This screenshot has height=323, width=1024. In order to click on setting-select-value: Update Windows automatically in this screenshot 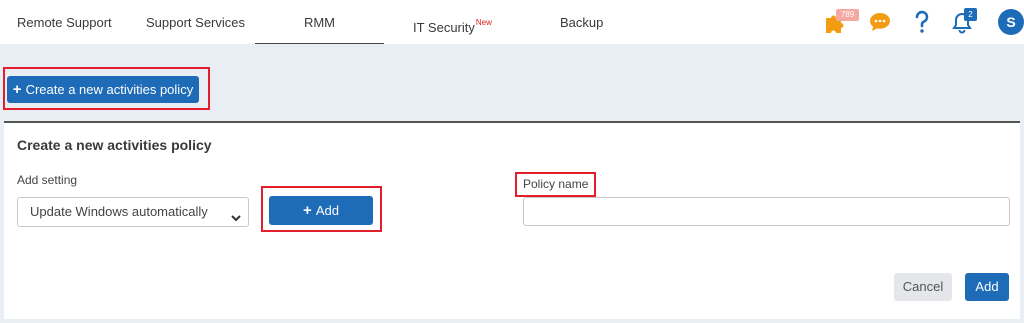, I will do `click(119, 211)`.